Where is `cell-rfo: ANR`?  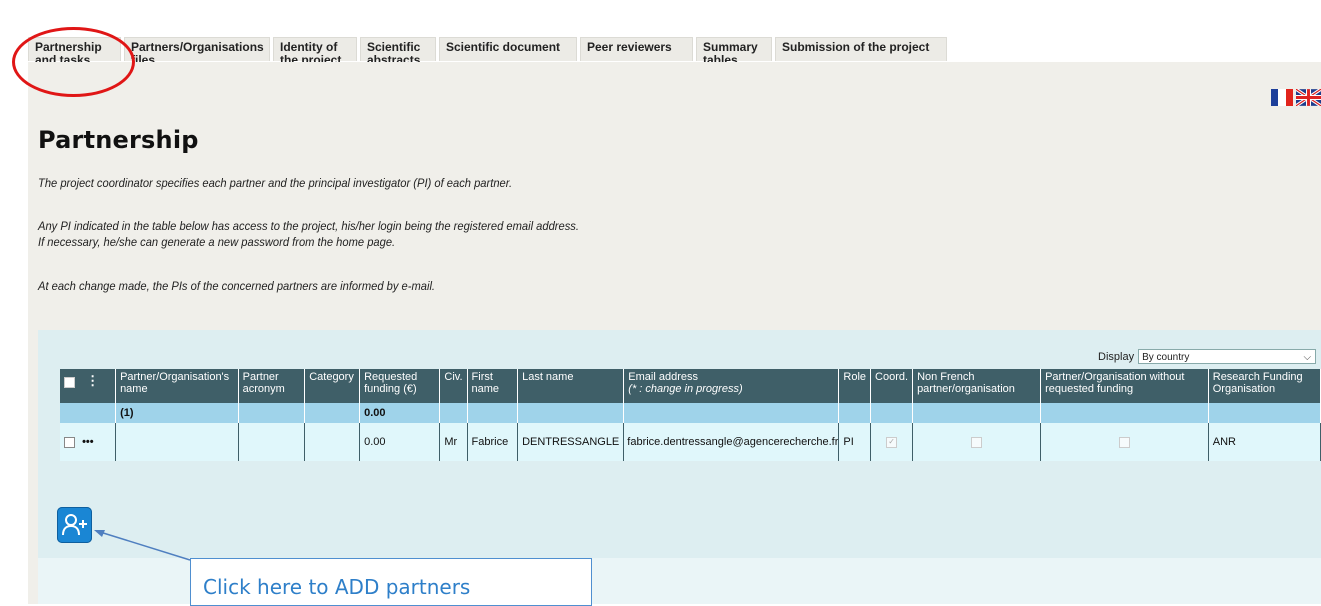 cell-rfo: ANR is located at coordinates (1264, 442).